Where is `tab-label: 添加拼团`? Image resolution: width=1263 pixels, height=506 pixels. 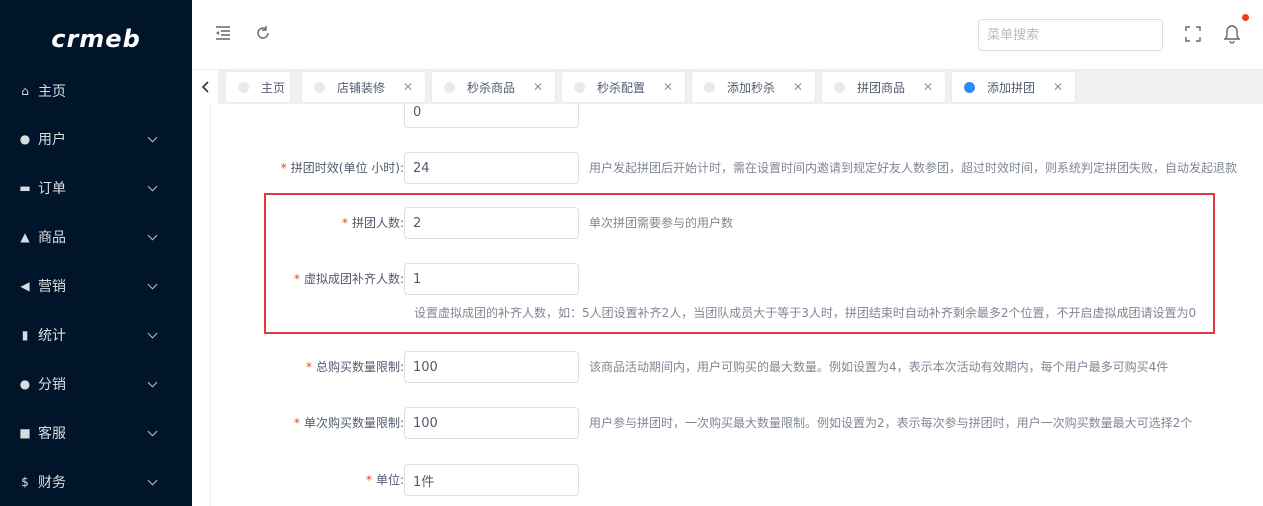
tab-label: 添加拼团 is located at coordinates (1011, 87).